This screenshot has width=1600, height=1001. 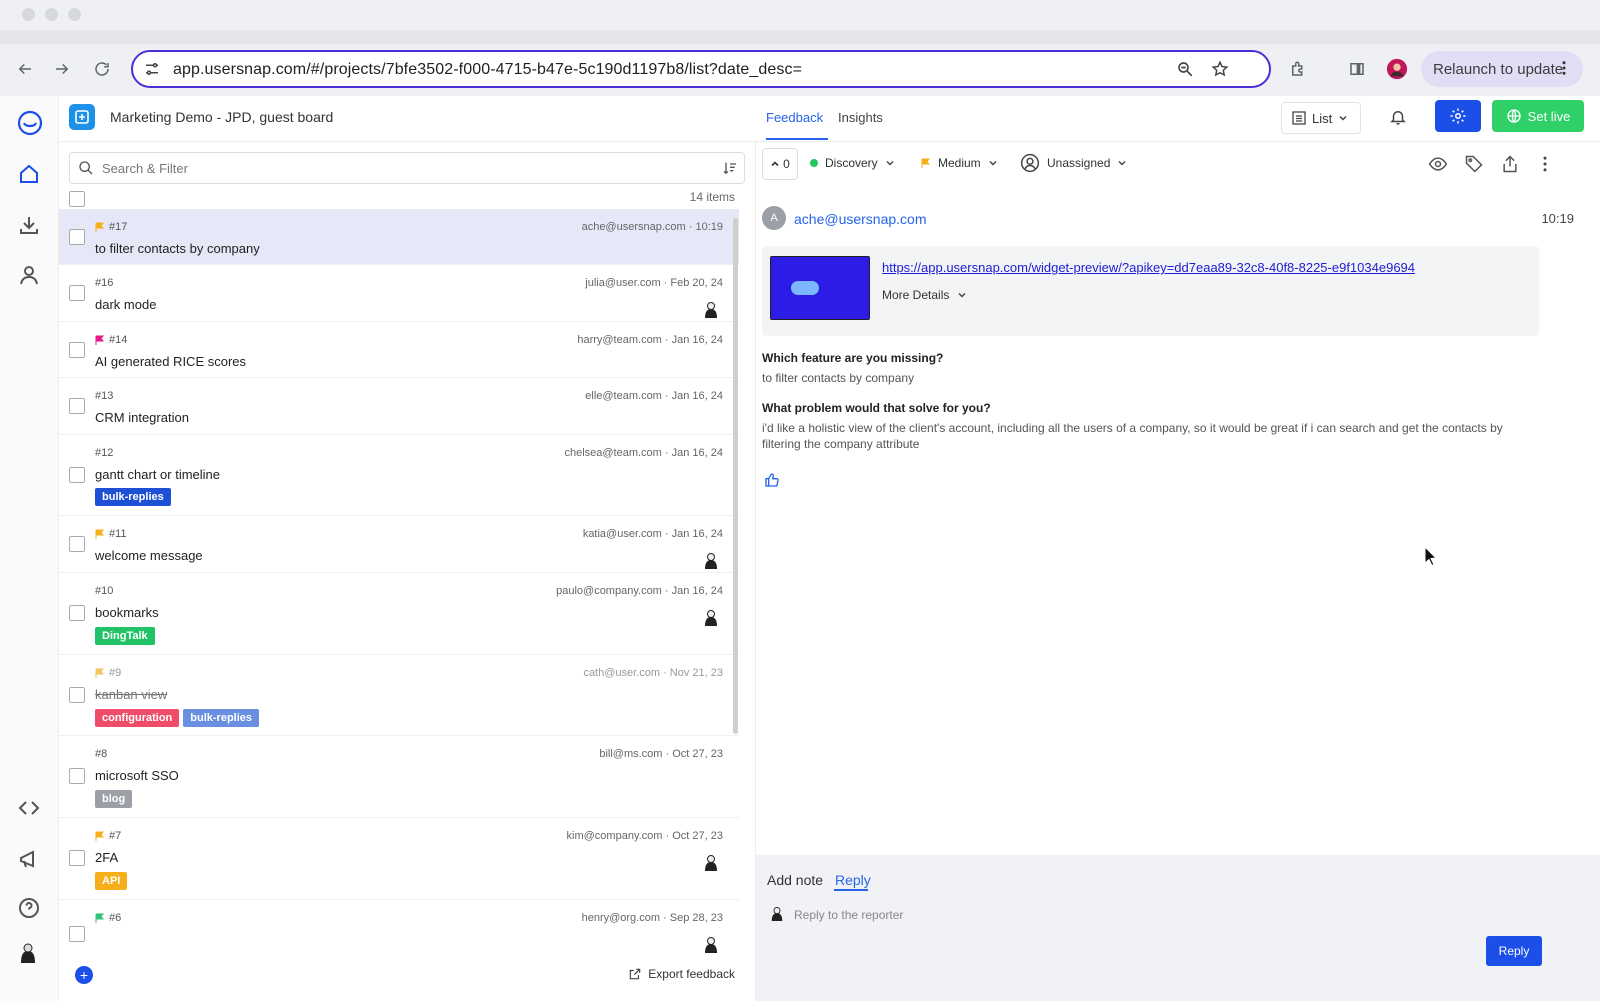 What do you see at coordinates (399, 859) in the screenshot?
I see `table-row: #7 2FA kim@company.com · Oct 27, 23 API` at bounding box center [399, 859].